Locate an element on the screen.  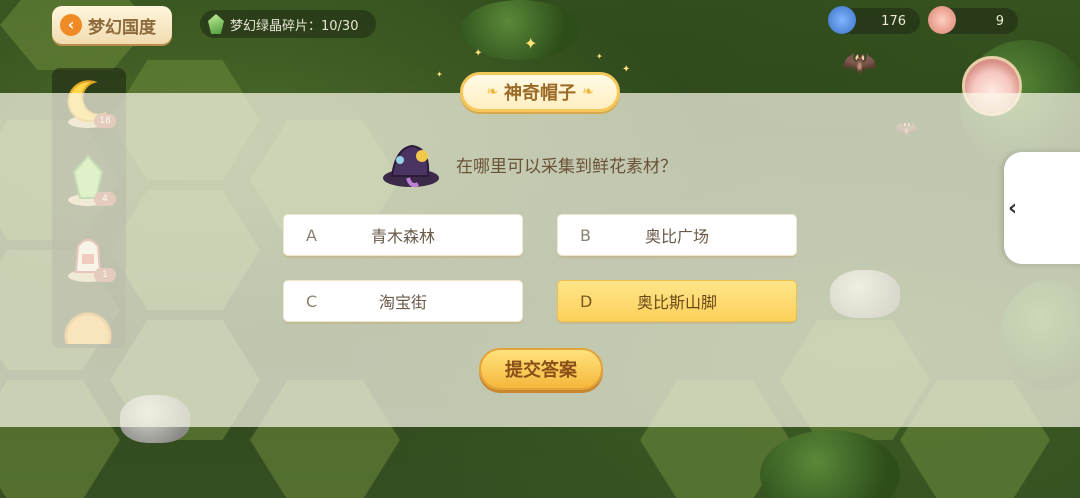
option-text: 青木森林 is located at coordinates (402, 236).